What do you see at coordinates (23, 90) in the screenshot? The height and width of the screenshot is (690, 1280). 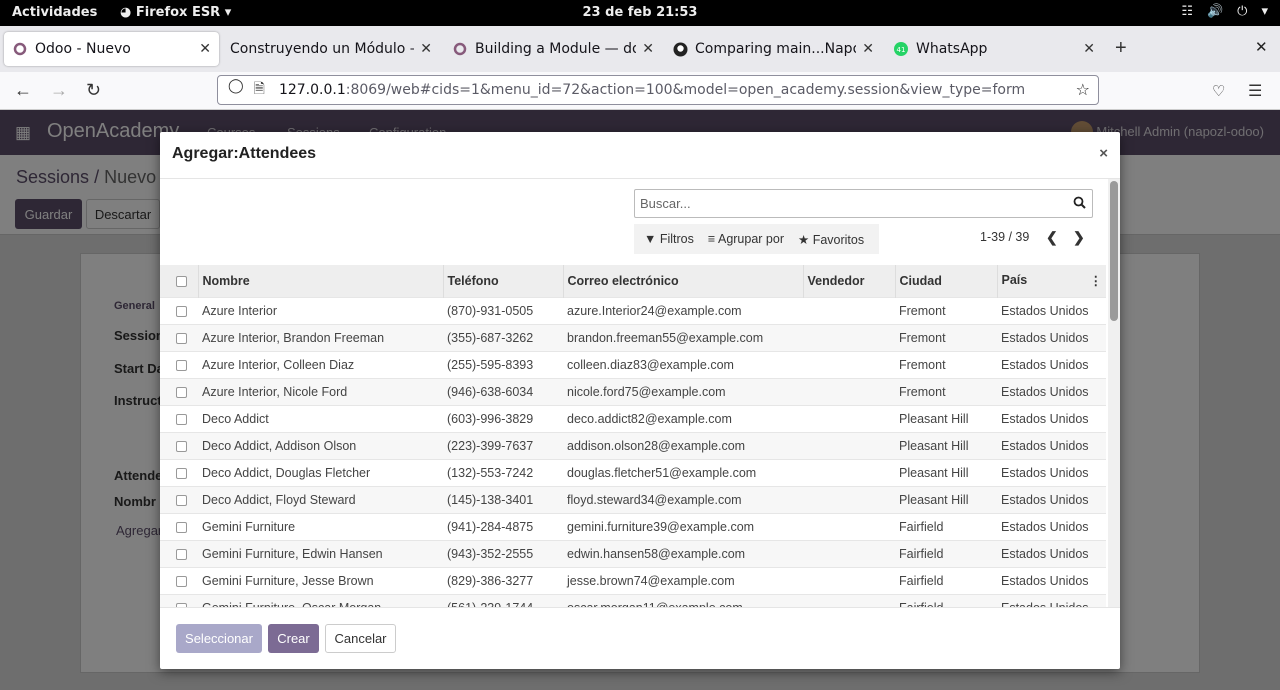 I see `back-icon: ←` at bounding box center [23, 90].